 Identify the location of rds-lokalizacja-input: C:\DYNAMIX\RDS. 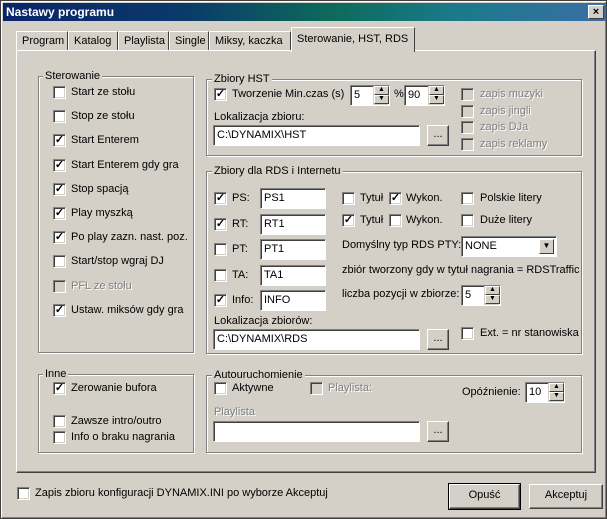
(316, 339).